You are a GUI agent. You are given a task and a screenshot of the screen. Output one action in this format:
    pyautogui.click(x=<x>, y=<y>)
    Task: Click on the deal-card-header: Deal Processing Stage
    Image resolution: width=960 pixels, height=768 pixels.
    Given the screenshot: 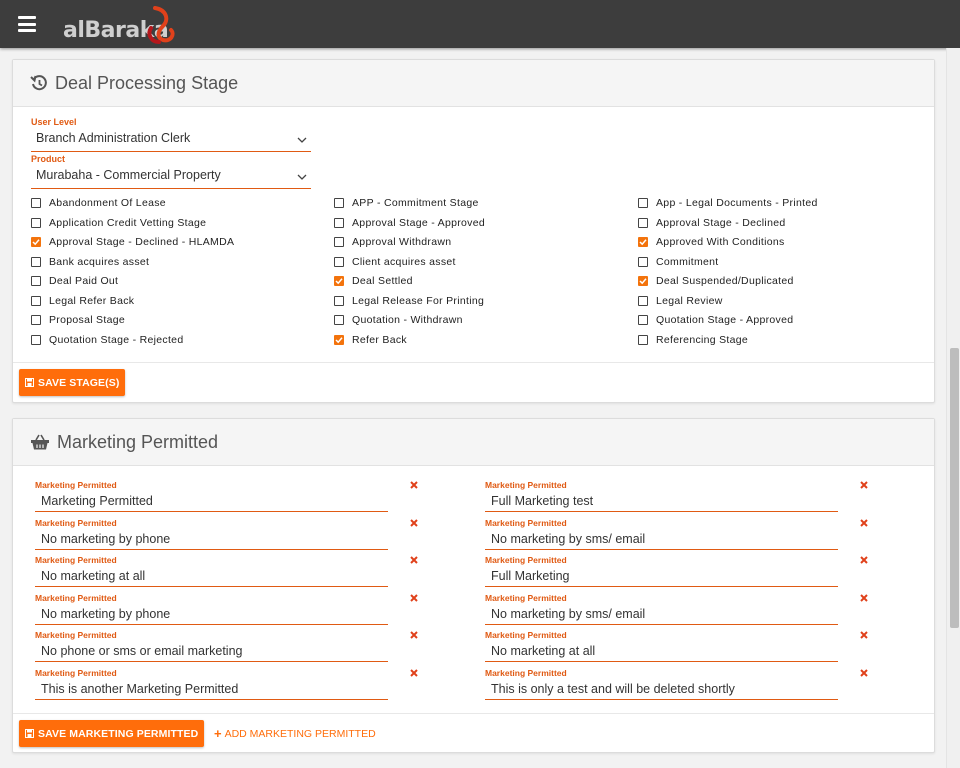 What is the action you would take?
    pyautogui.click(x=473, y=83)
    